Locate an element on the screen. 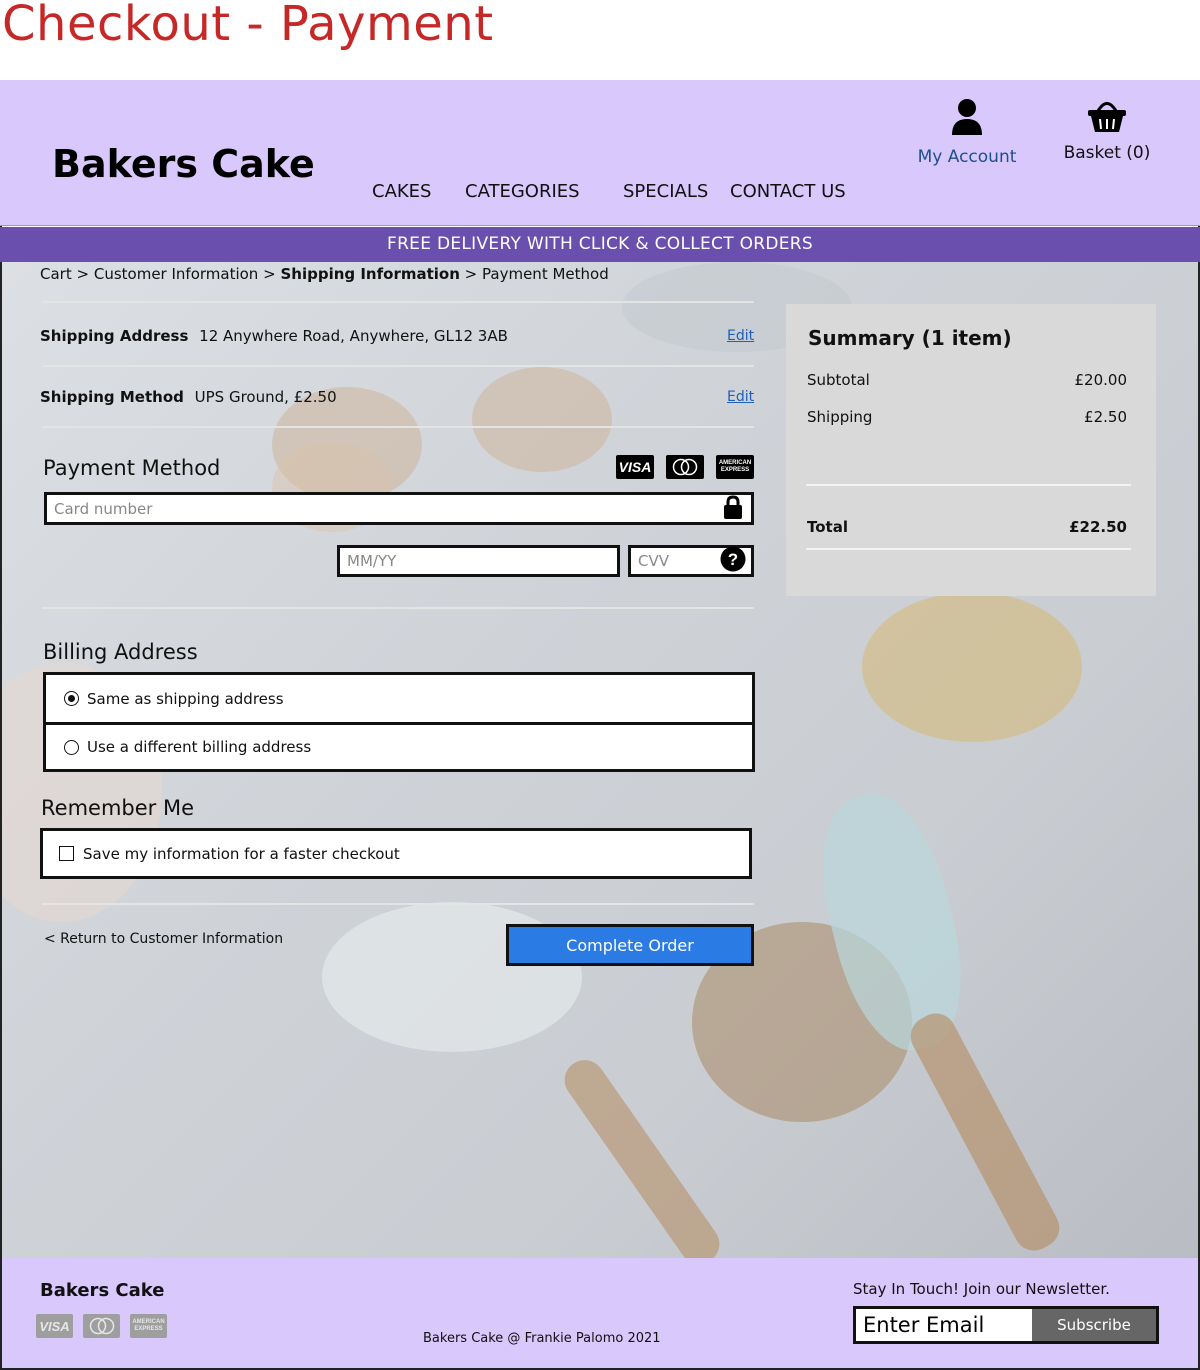  help-icon: ? is located at coordinates (733, 561).